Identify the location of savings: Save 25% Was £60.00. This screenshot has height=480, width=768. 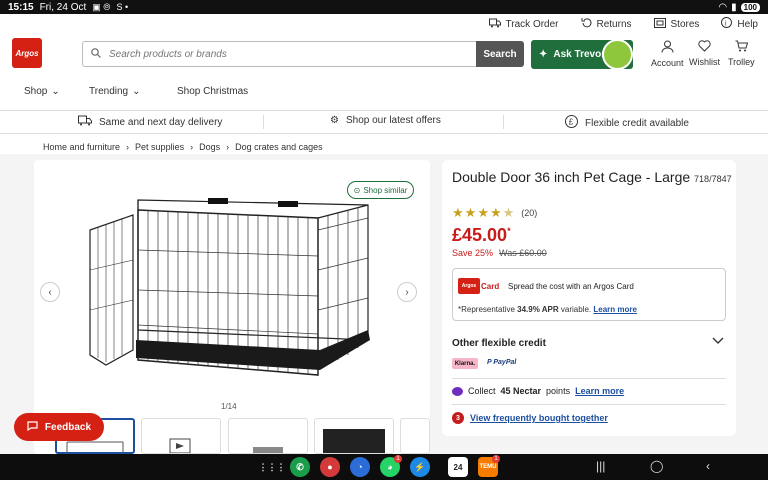
(499, 253).